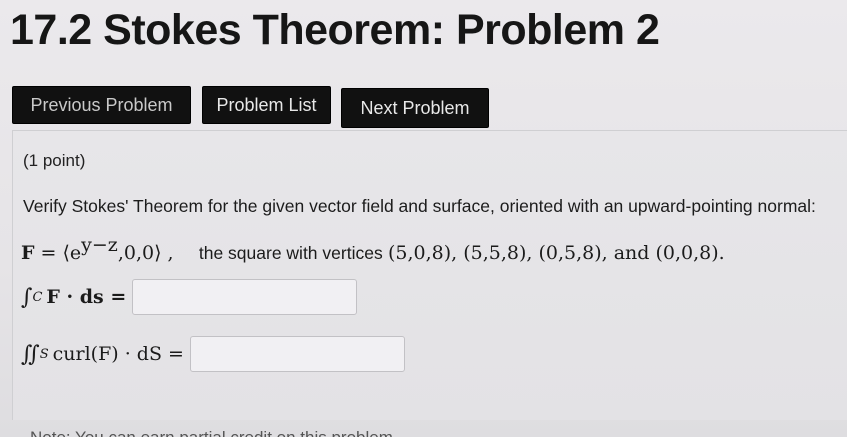  Describe the element at coordinates (30, 354) in the screenshot. I see `surface-integral-sign: ∬` at that location.